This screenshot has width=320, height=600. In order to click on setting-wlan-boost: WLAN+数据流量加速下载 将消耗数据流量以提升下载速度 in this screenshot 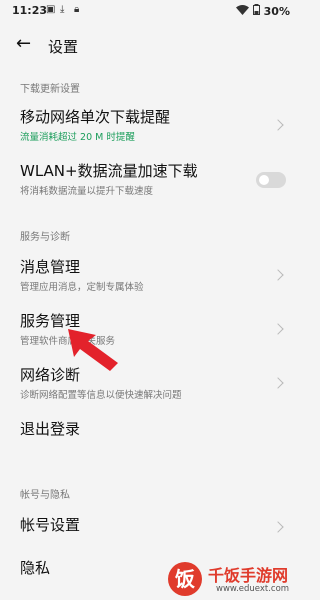, I will do `click(150, 179)`.